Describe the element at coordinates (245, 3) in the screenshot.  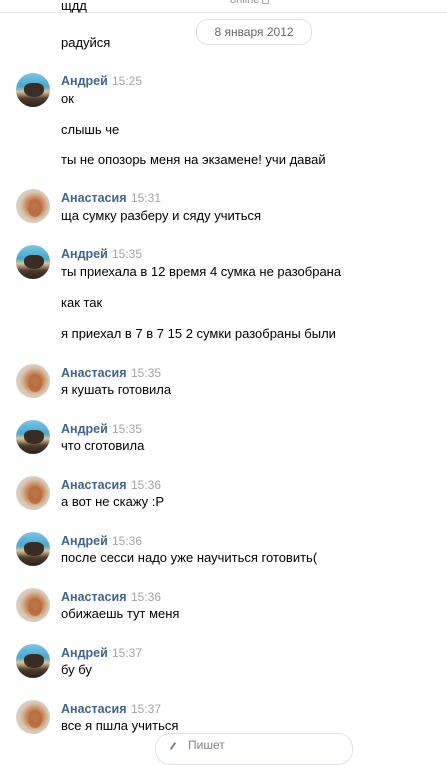
I see `online-status-text: online` at that location.